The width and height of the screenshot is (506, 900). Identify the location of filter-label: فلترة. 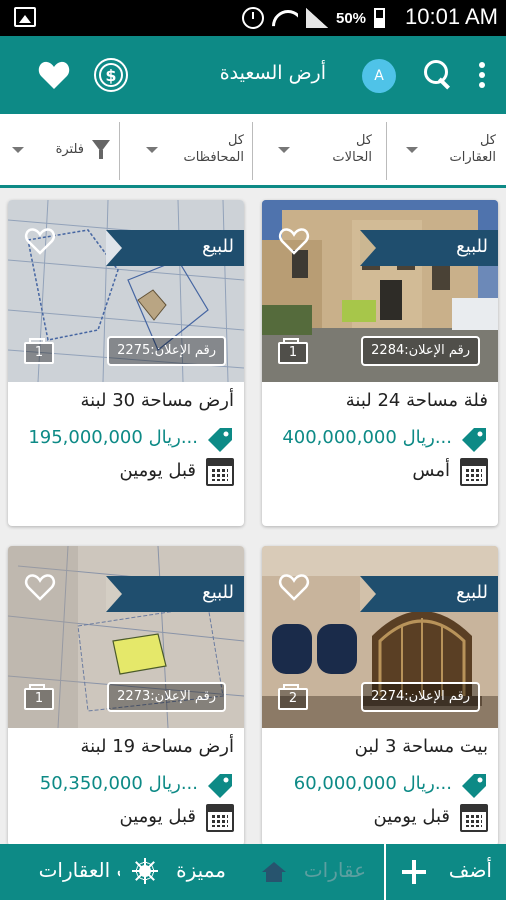
(69, 149).